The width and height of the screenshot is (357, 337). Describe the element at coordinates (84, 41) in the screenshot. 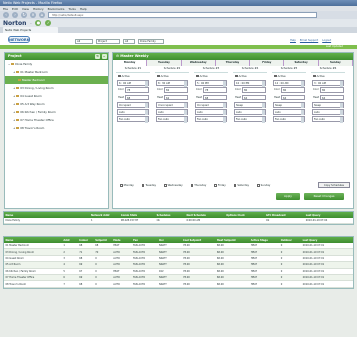

I see `filter-select-1: All` at that location.